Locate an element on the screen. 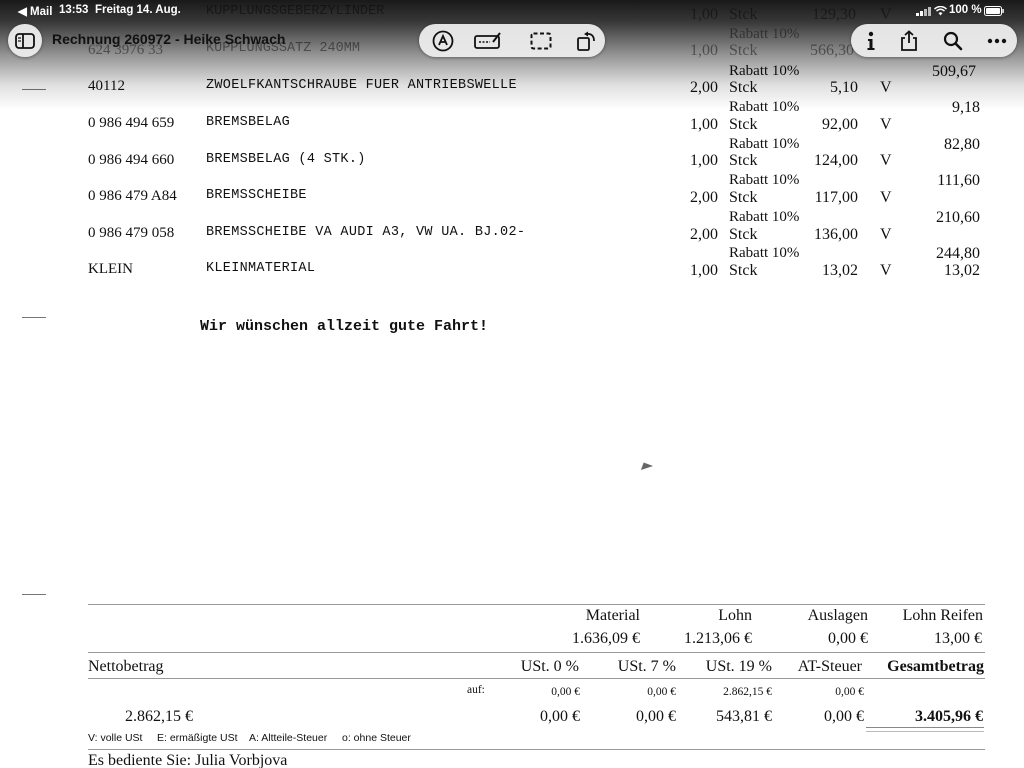  item-description: BREMSBELAG (4 STK.) is located at coordinates (286, 159).